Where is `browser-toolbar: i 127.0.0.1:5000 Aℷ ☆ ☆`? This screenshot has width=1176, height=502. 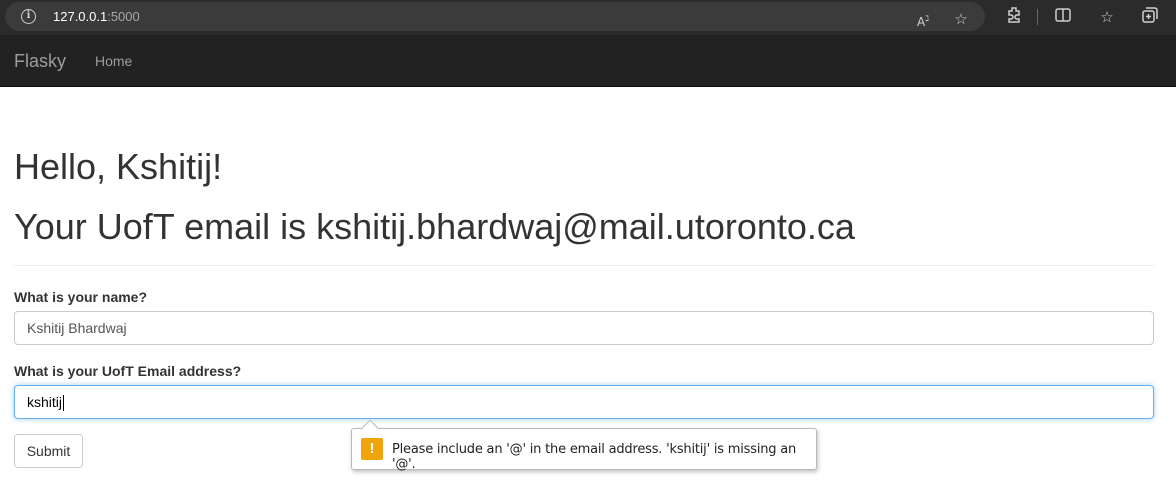 browser-toolbar: i 127.0.0.1:5000 Aℷ ☆ ☆ is located at coordinates (588, 17).